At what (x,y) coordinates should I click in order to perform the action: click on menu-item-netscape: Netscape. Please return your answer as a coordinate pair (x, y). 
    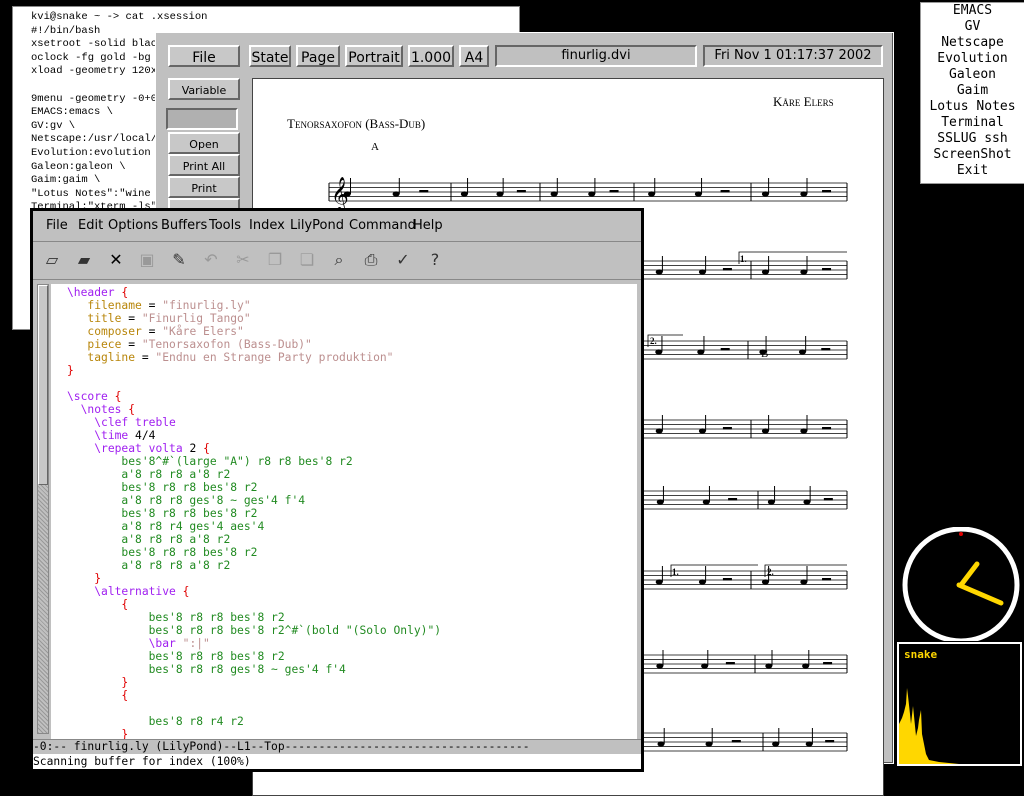
    Looking at the image, I should click on (972, 43).